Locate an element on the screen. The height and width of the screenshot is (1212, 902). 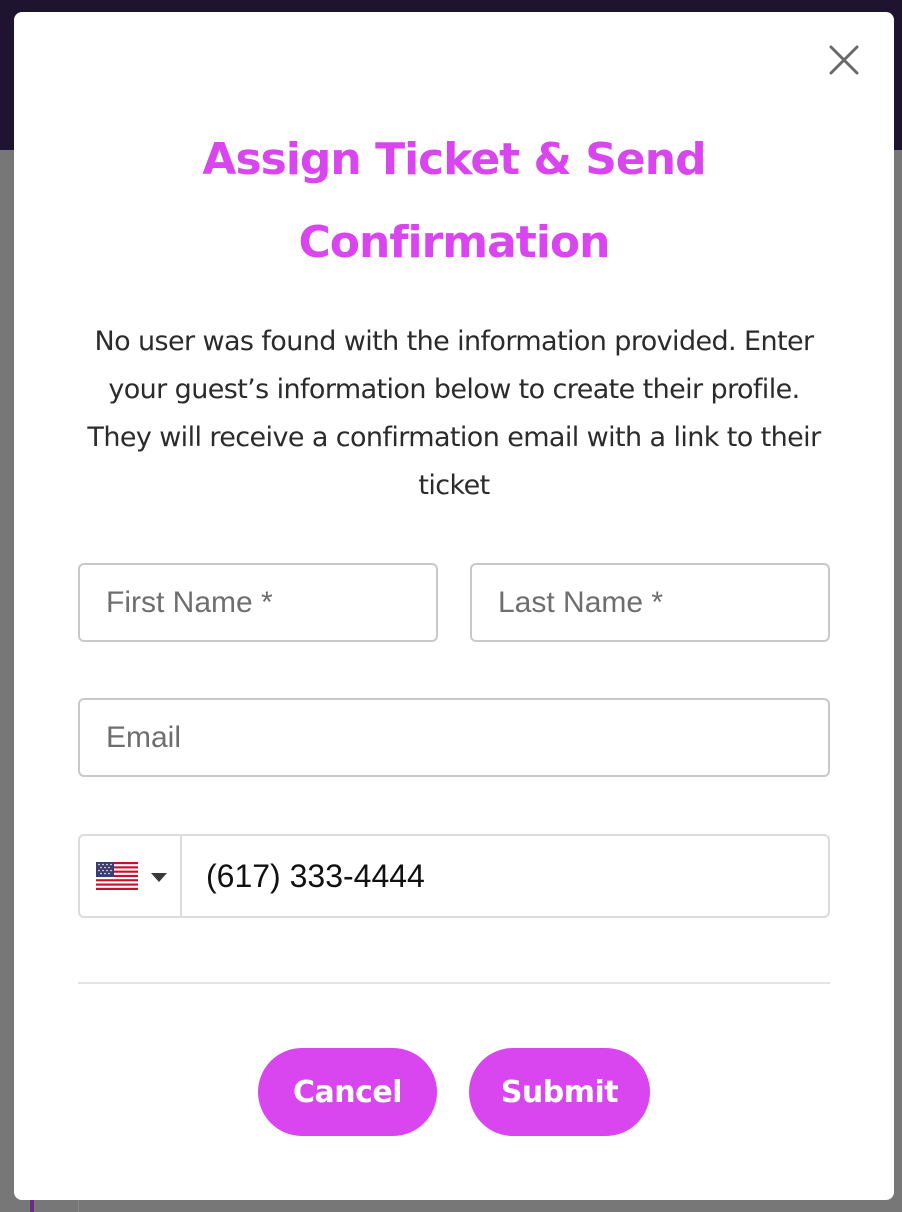
phone-field is located at coordinates (454, 876).